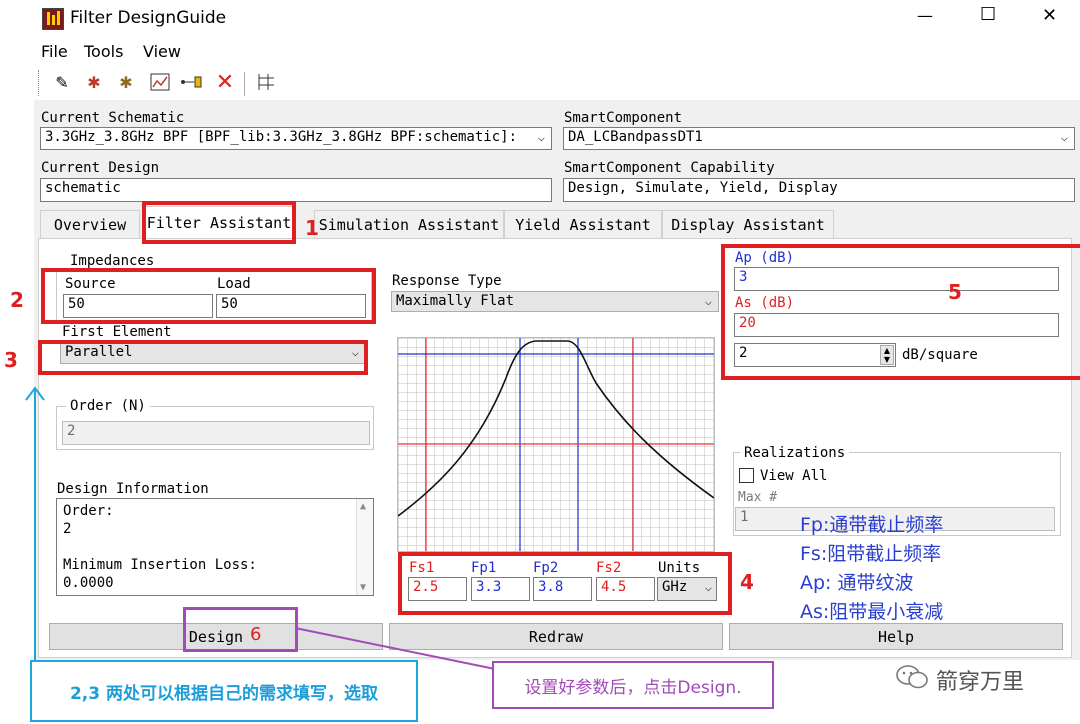  Describe the element at coordinates (794, 476) in the screenshot. I see `view-all-label: View All` at that location.